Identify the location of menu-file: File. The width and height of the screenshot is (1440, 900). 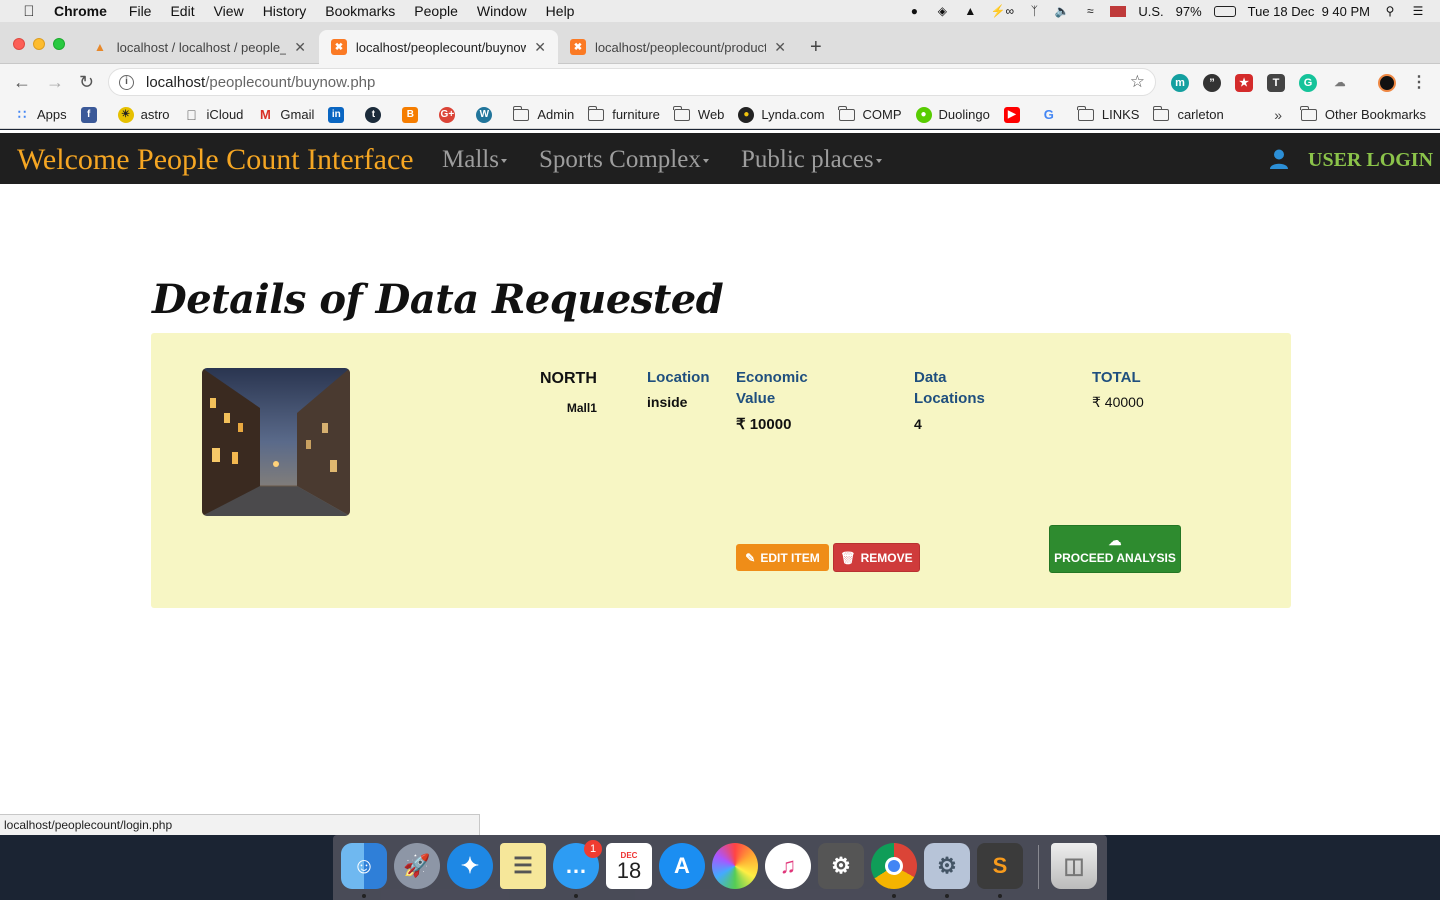
(140, 11).